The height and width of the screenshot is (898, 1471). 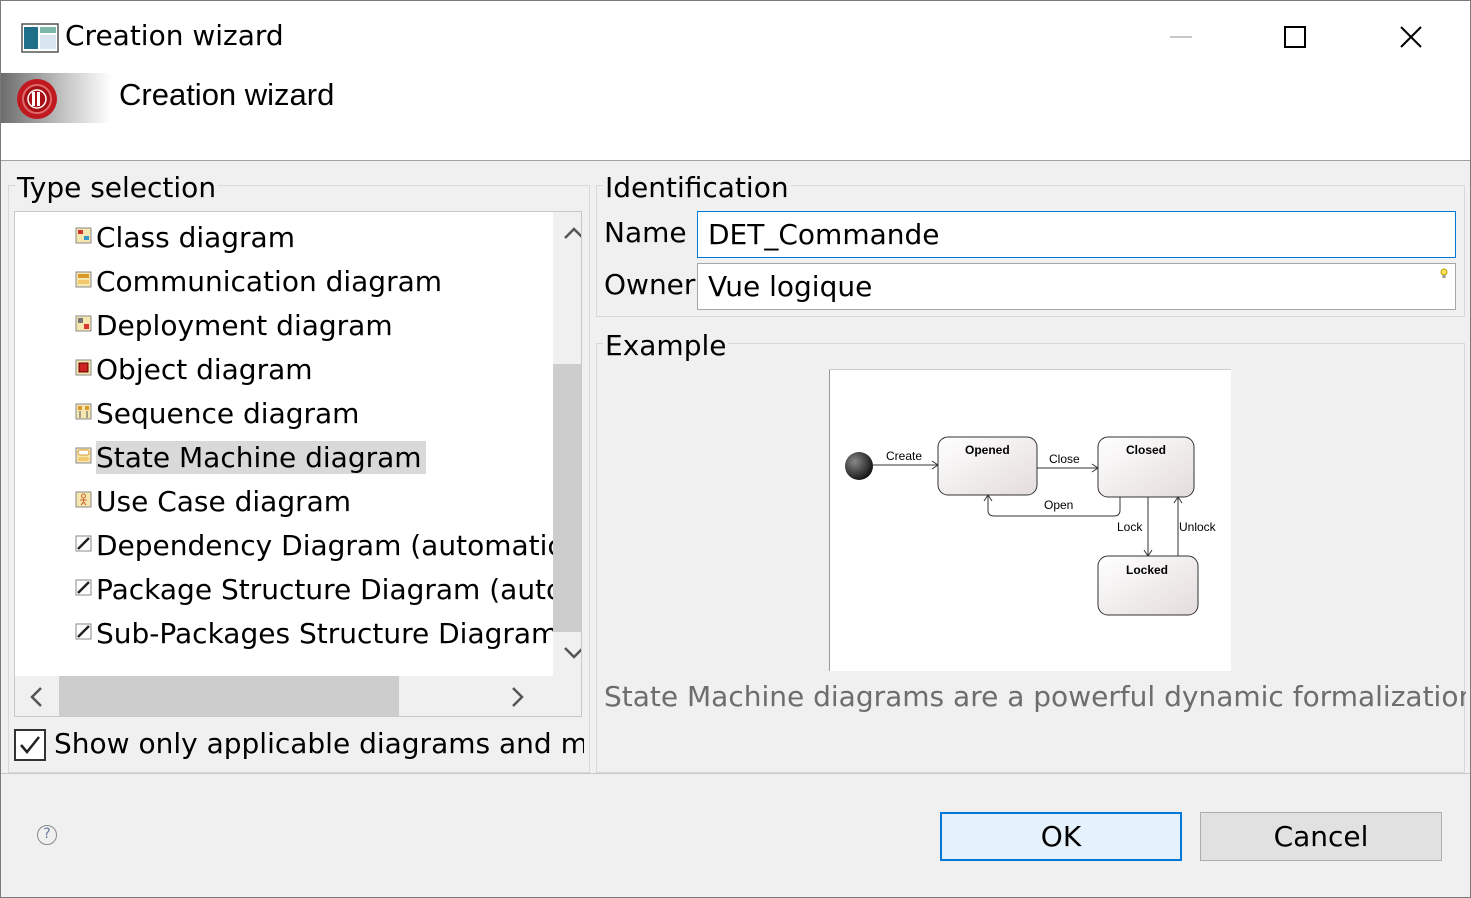 I want to click on close-button, so click(x=1411, y=37).